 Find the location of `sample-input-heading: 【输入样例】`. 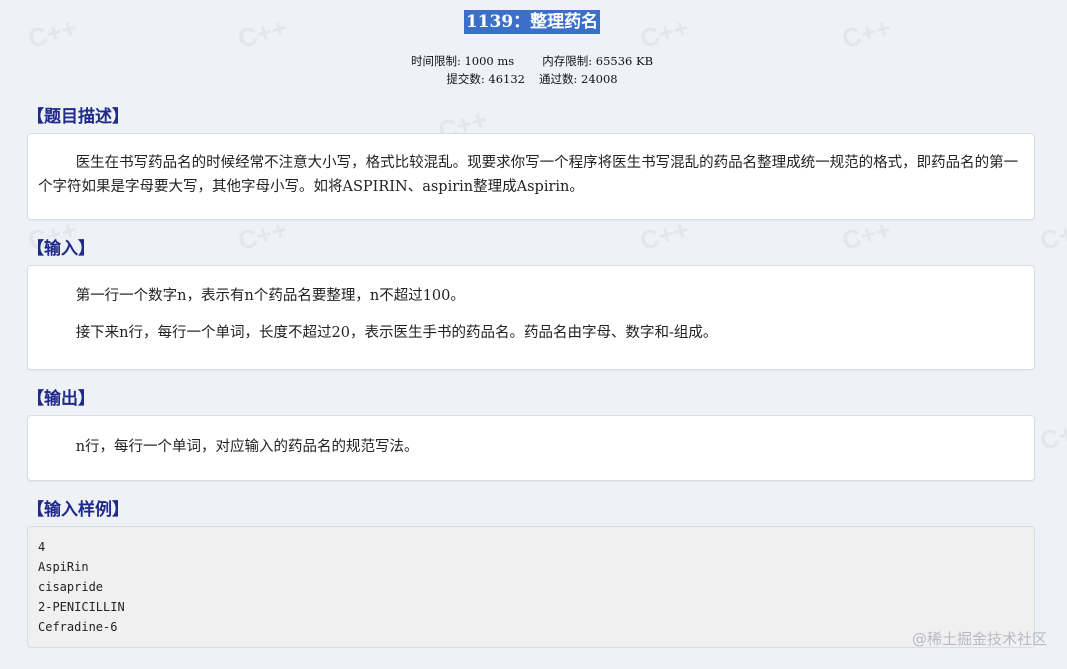

sample-input-heading: 【输入样例】 is located at coordinates (78, 510).